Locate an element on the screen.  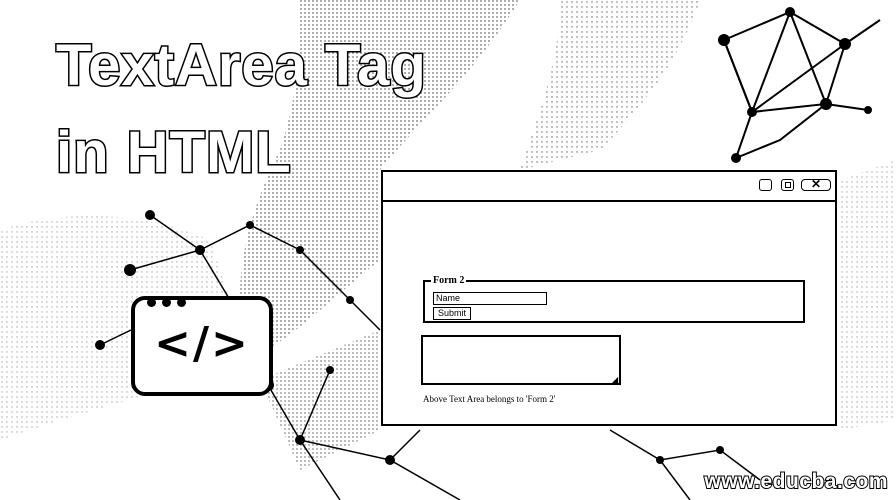
window-dots is located at coordinates (166, 302).